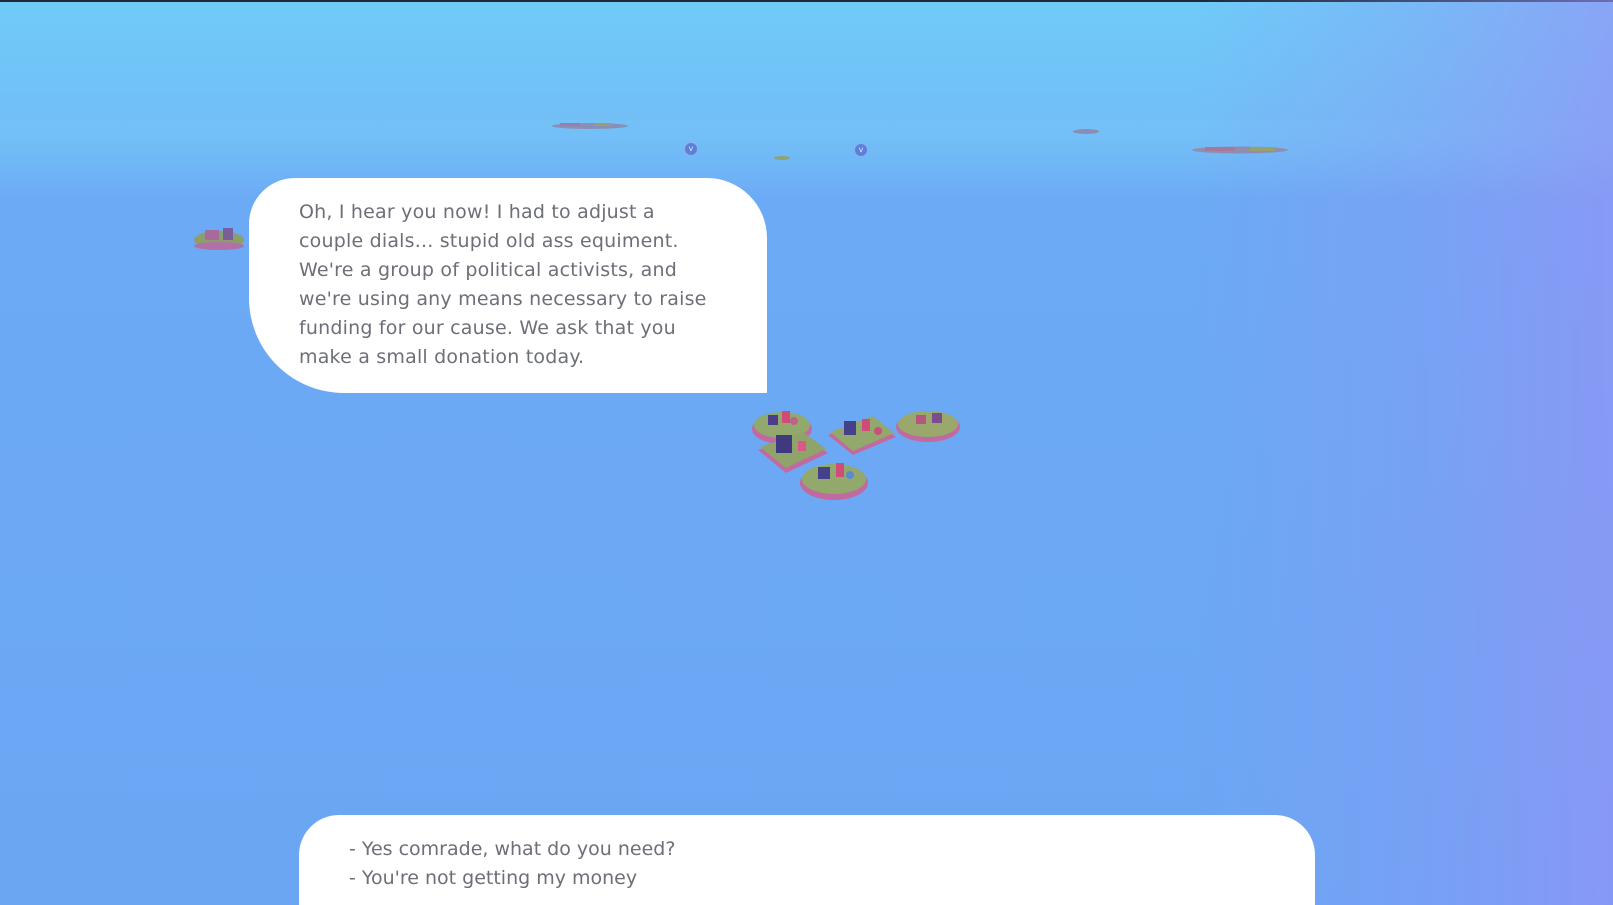 This screenshot has height=905, width=1613. What do you see at coordinates (221, 237) in the screenshot?
I see `island-left-edge` at bounding box center [221, 237].